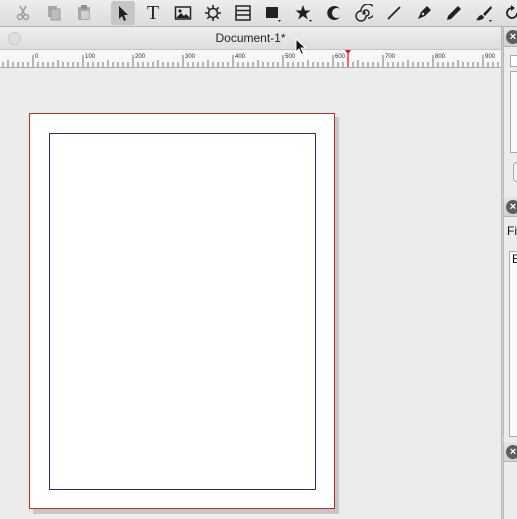 This screenshot has height=519, width=517. I want to click on spiral-tool-icon, so click(364, 13).